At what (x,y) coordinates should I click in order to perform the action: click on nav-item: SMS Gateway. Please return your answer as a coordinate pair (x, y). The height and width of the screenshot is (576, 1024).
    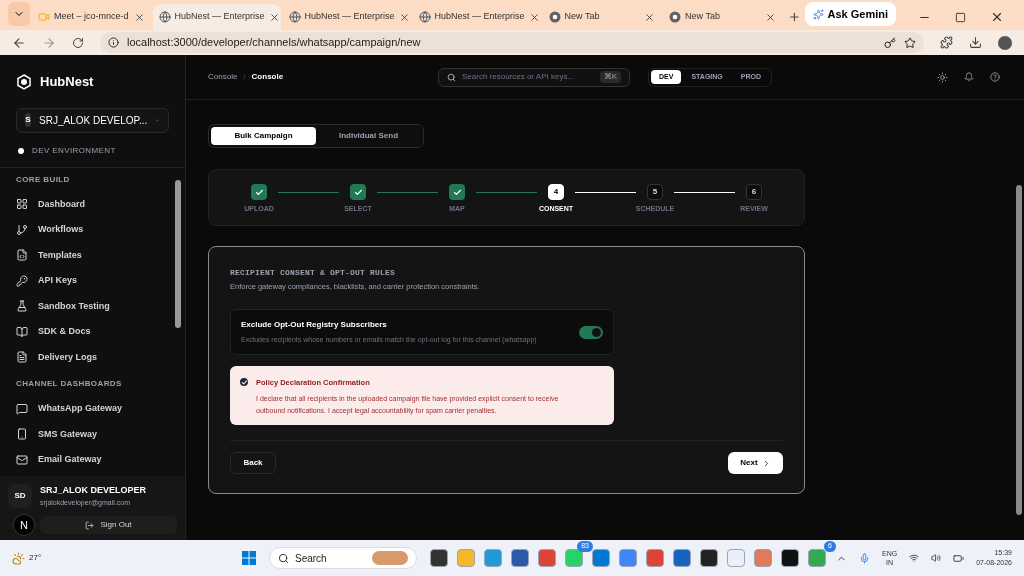
    Looking at the image, I should click on (95, 434).